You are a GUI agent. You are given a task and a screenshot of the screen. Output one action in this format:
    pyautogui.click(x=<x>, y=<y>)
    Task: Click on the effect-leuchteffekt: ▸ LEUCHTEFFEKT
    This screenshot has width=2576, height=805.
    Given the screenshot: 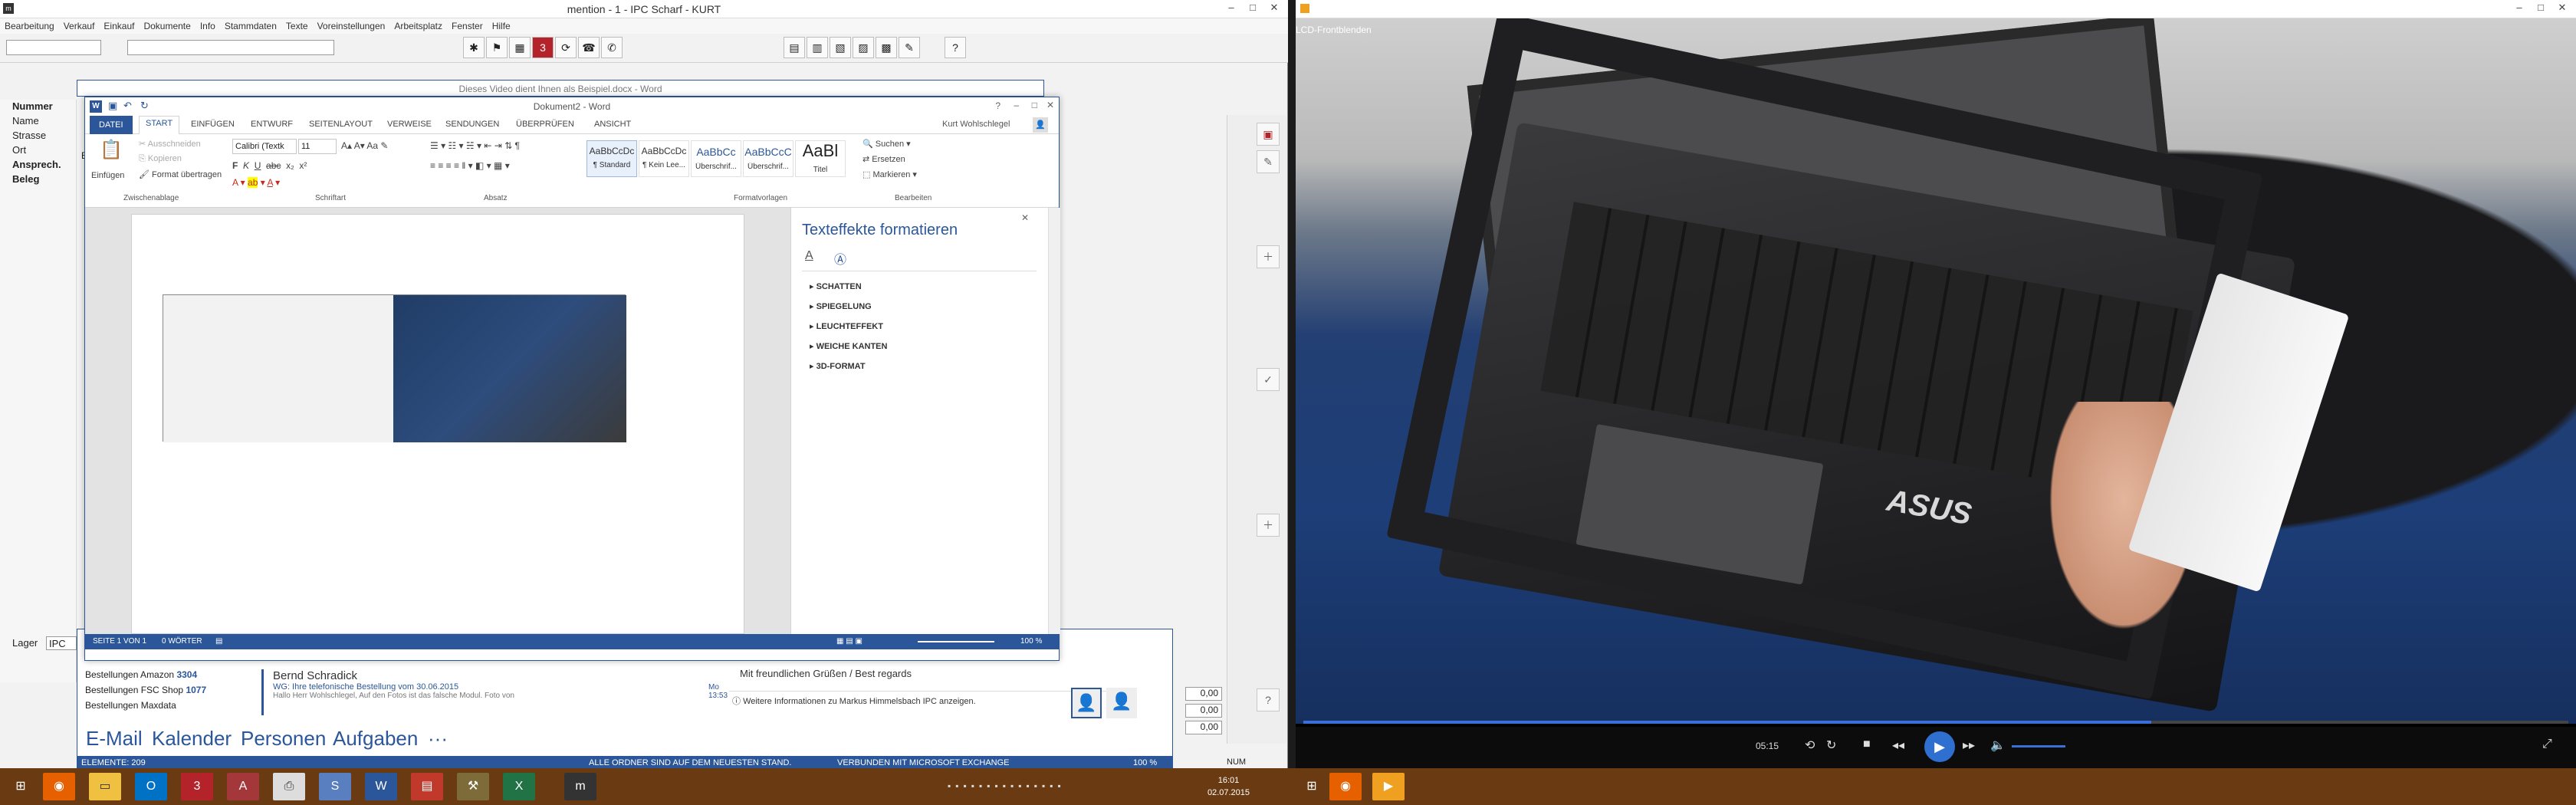 What is the action you would take?
    pyautogui.click(x=847, y=326)
    